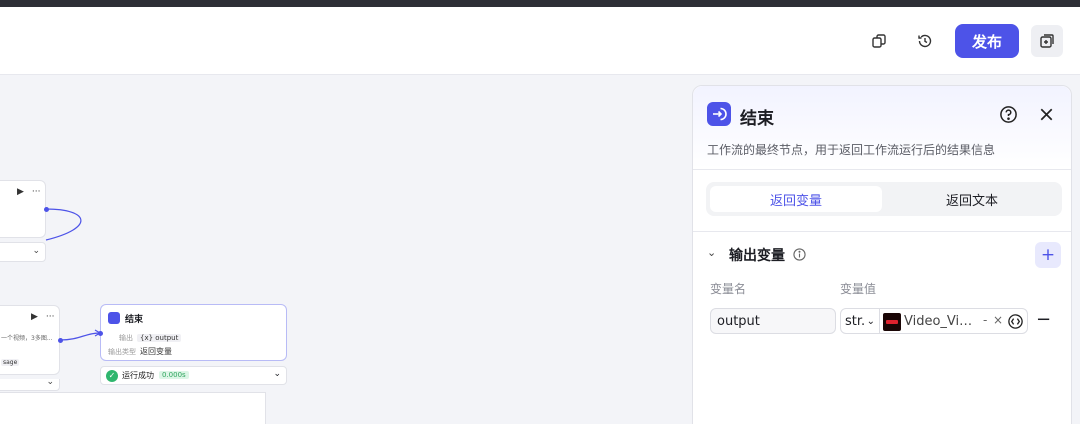 Image resolution: width=1080 pixels, height=424 pixels. Describe the element at coordinates (100, 333) in the screenshot. I see `input-port` at that location.